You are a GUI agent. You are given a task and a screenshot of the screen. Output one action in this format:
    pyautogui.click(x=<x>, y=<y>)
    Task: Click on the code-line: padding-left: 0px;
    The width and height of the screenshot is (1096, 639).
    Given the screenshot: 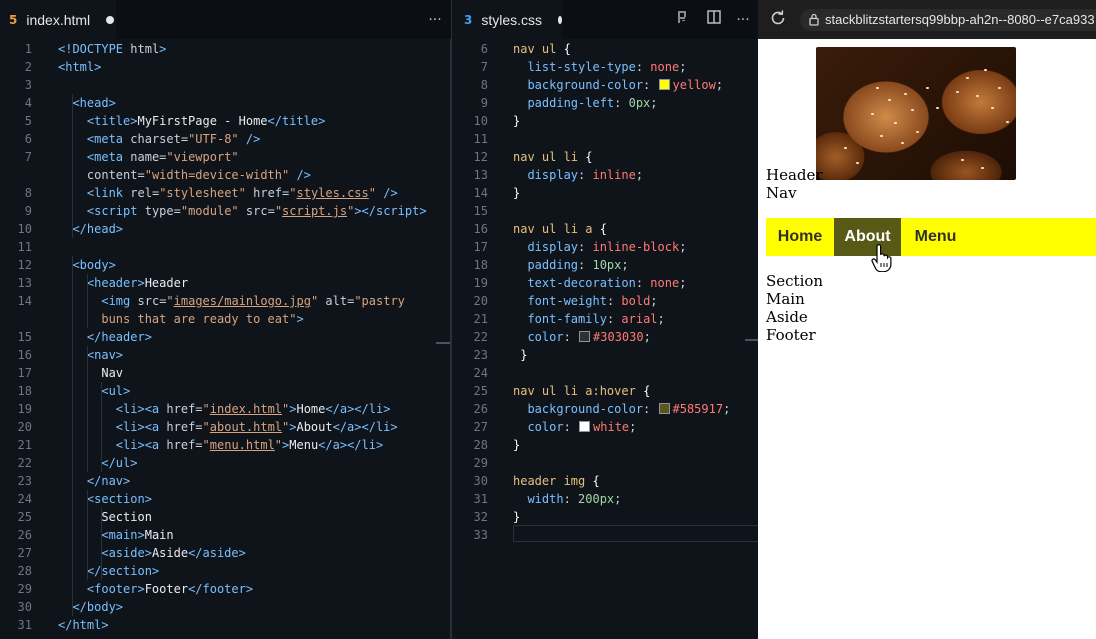 What is the action you would take?
    pyautogui.click(x=592, y=103)
    